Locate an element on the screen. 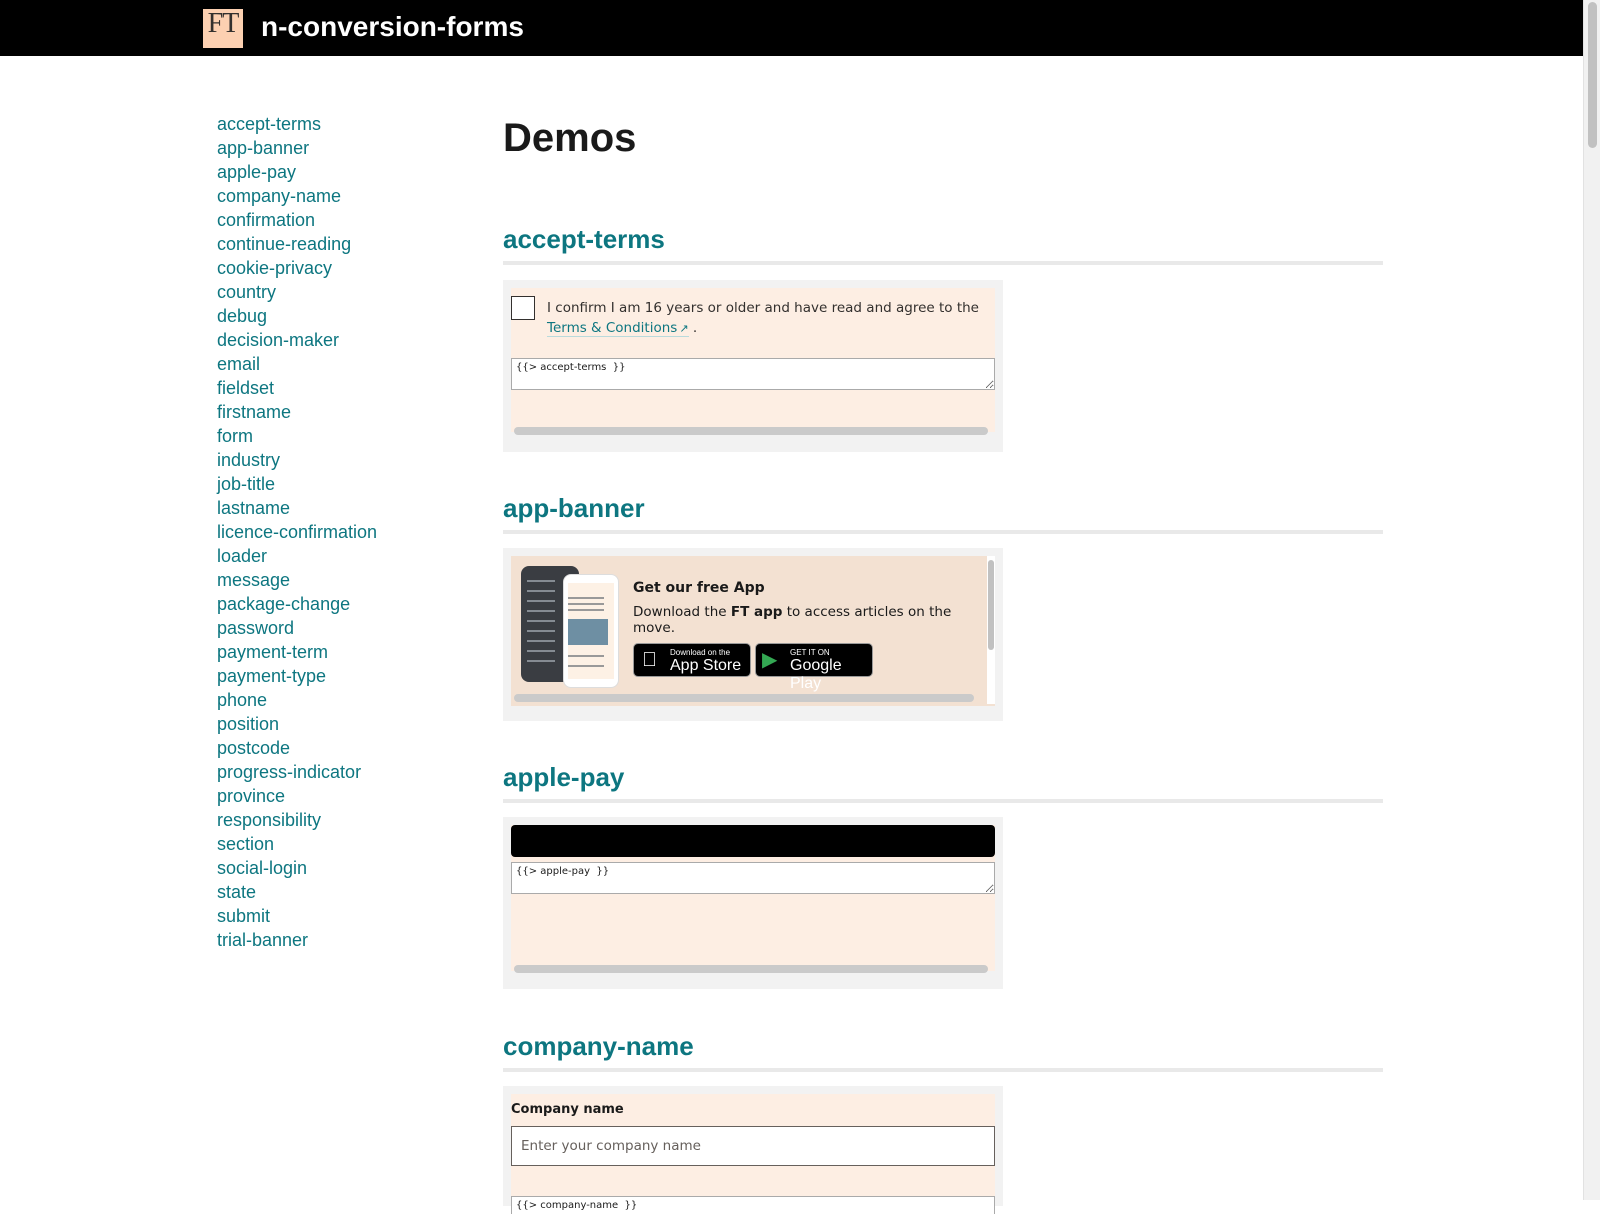 The image size is (1600, 1214). sidebar-item-responsibility: responsibility is located at coordinates (347, 820).